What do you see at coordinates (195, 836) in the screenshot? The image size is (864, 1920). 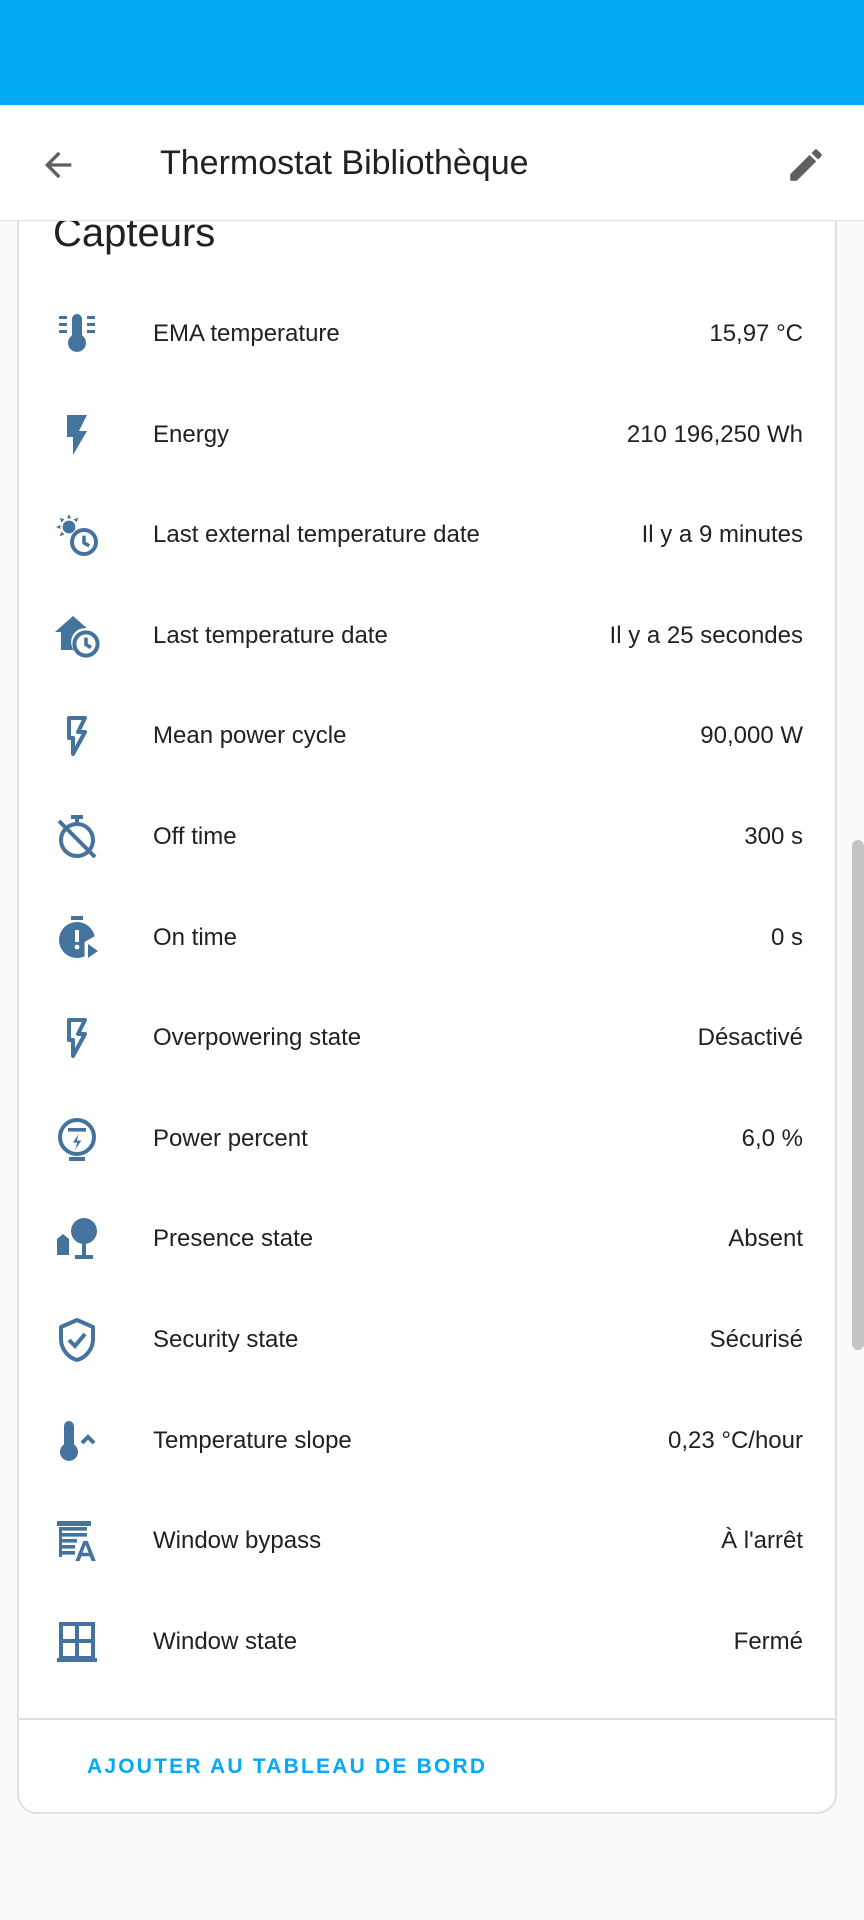 I see `sensor-label: Off time` at bounding box center [195, 836].